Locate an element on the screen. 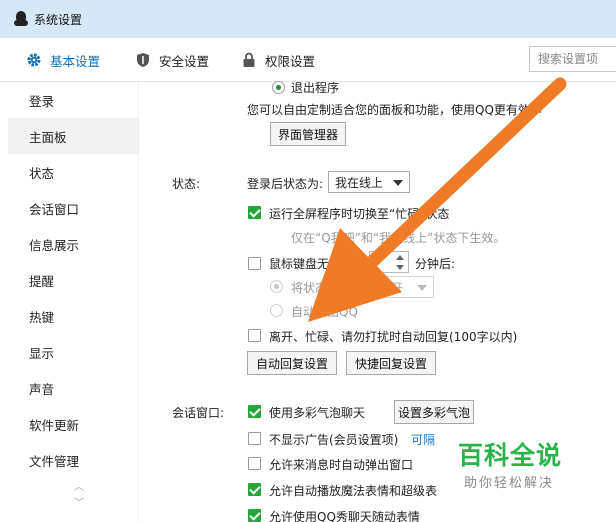 This screenshot has width=616, height=522. magic-emoji-label: 允许自动播放魔法表情和超级表 is located at coordinates (353, 491).